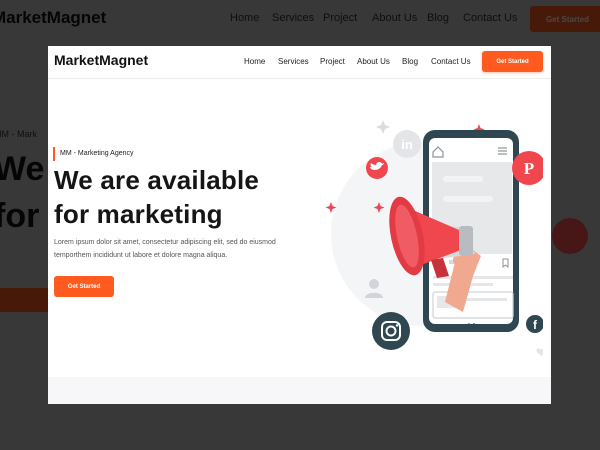 Image resolution: width=600 pixels, height=450 pixels. I want to click on background-whatsapp-icon, so click(570, 236).